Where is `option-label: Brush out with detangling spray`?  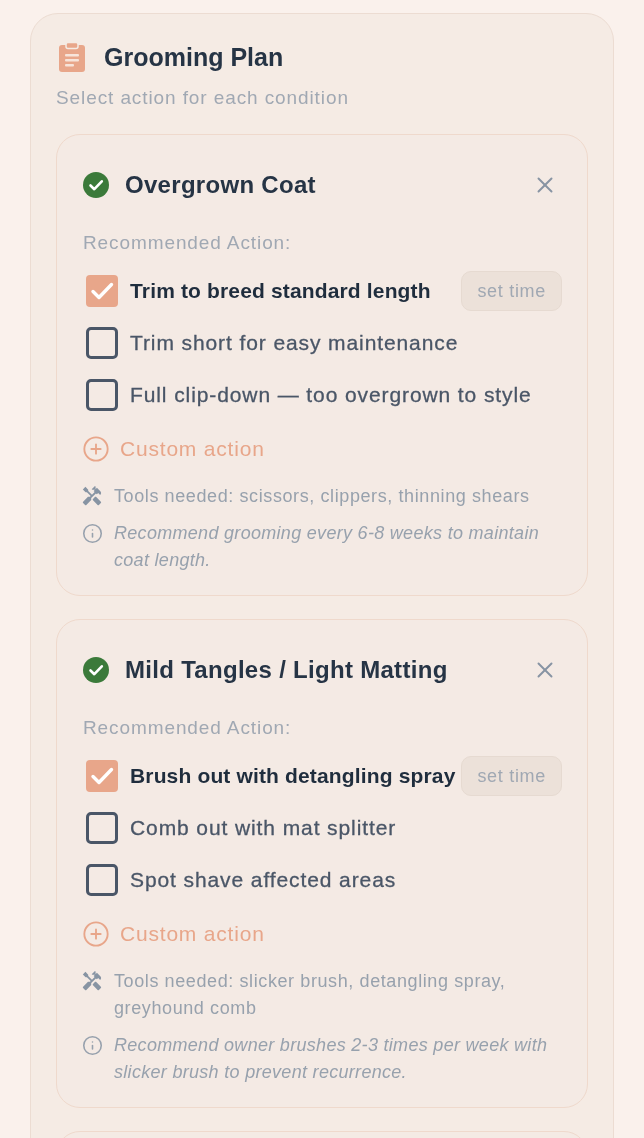 option-label: Brush out with detangling spray is located at coordinates (293, 776).